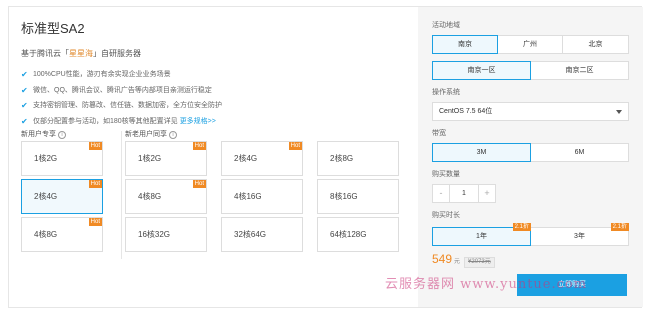 The height and width of the screenshot is (315, 650). I want to click on bandwidth-label: 带宽, so click(439, 133).